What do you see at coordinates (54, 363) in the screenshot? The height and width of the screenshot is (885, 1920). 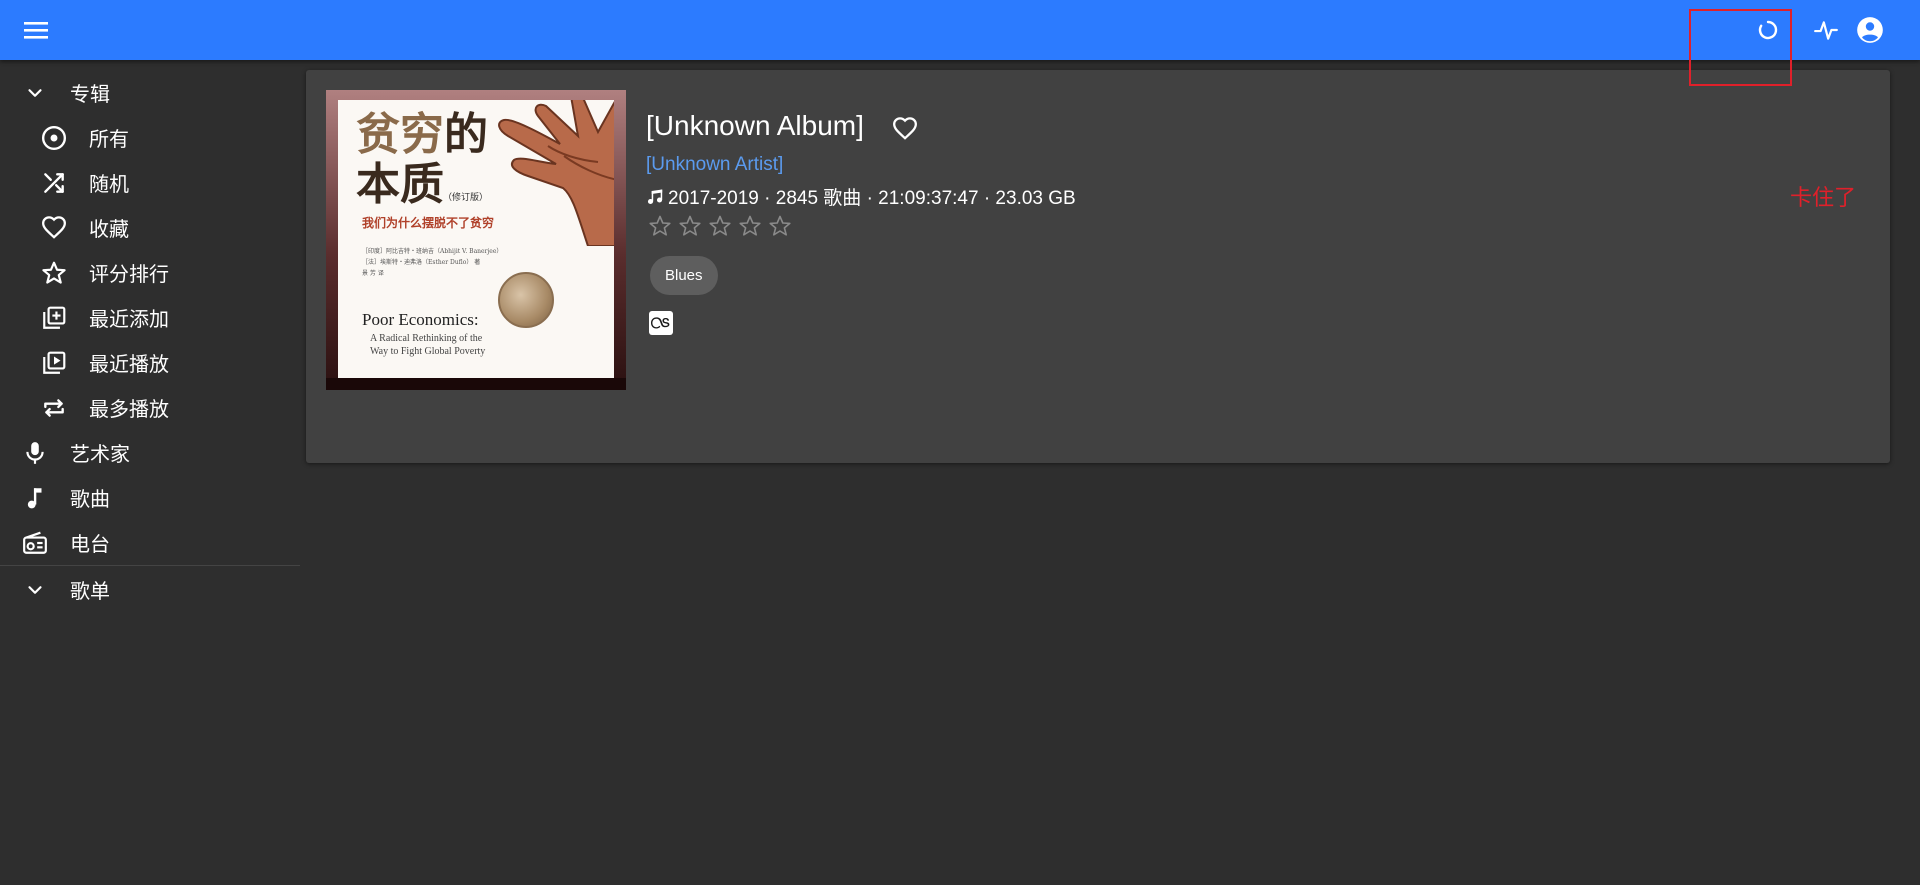 I see `library-play-icon` at bounding box center [54, 363].